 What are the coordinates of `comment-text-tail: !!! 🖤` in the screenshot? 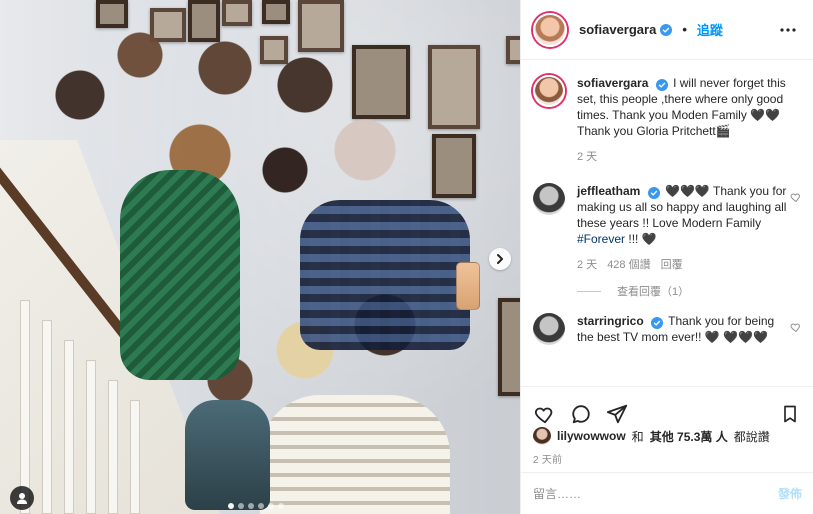 It's located at (641, 239).